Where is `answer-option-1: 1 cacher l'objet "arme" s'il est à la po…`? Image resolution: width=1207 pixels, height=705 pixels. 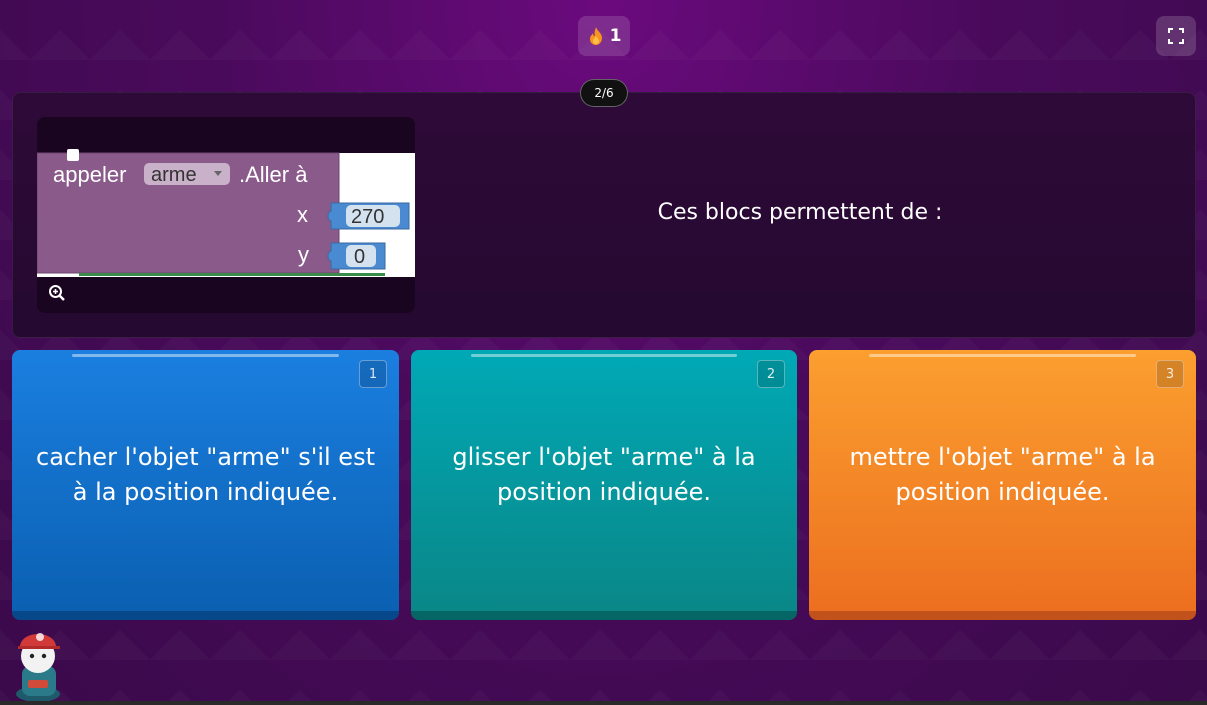 answer-option-1: 1 cacher l'objet "arme" s'il est à la po… is located at coordinates (205, 485).